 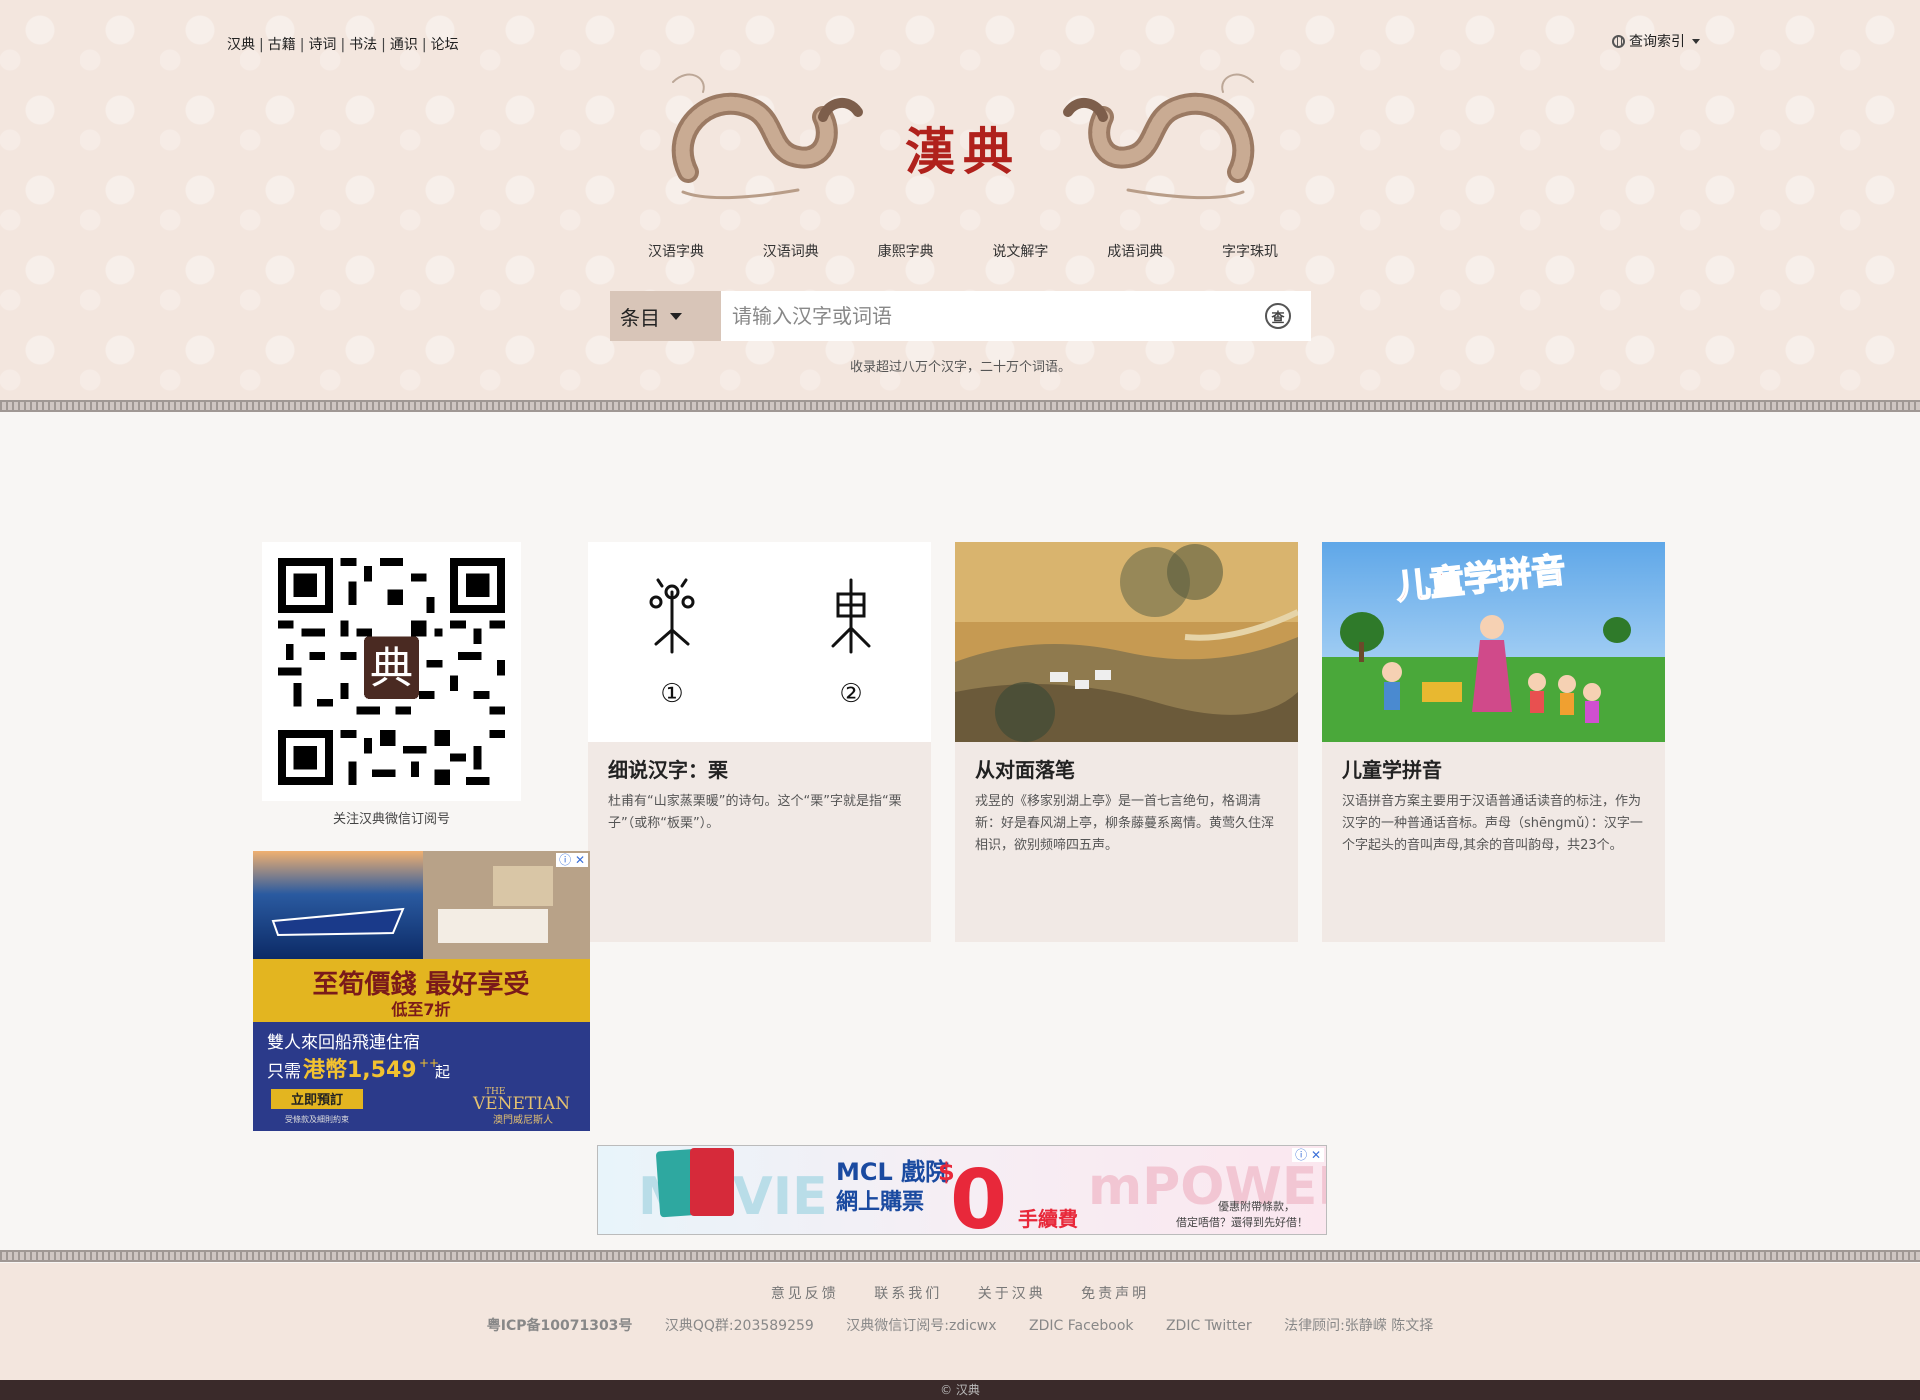 What do you see at coordinates (665, 316) in the screenshot?
I see `search-category-dropdown: 条目` at bounding box center [665, 316].